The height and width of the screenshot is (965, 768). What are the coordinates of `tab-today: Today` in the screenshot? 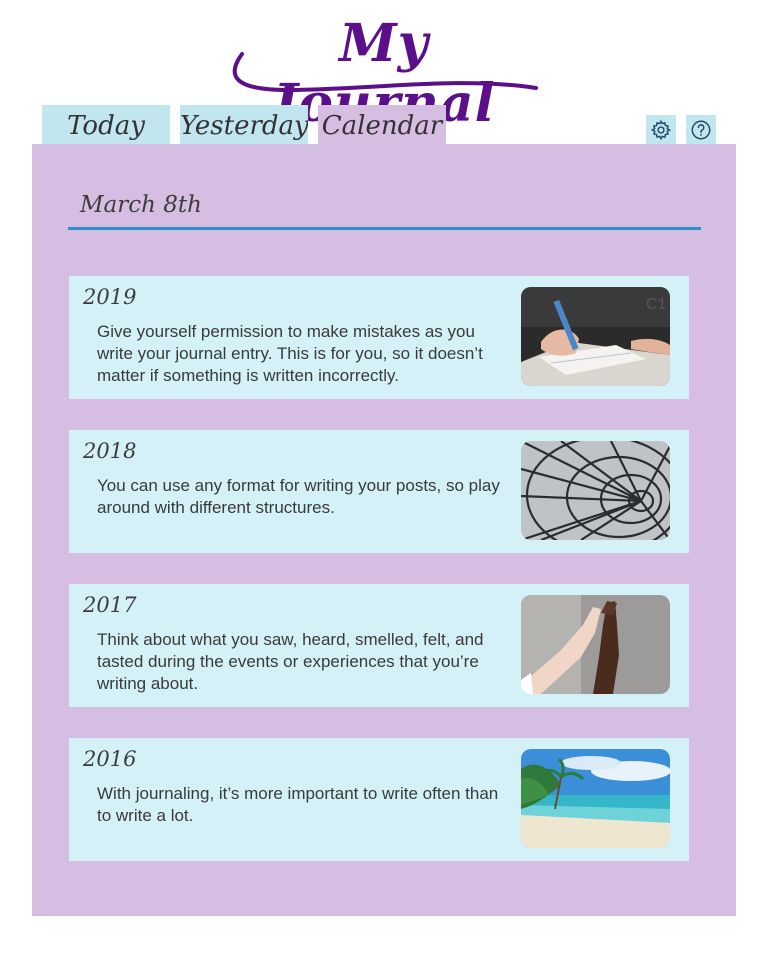 It's located at (106, 124).